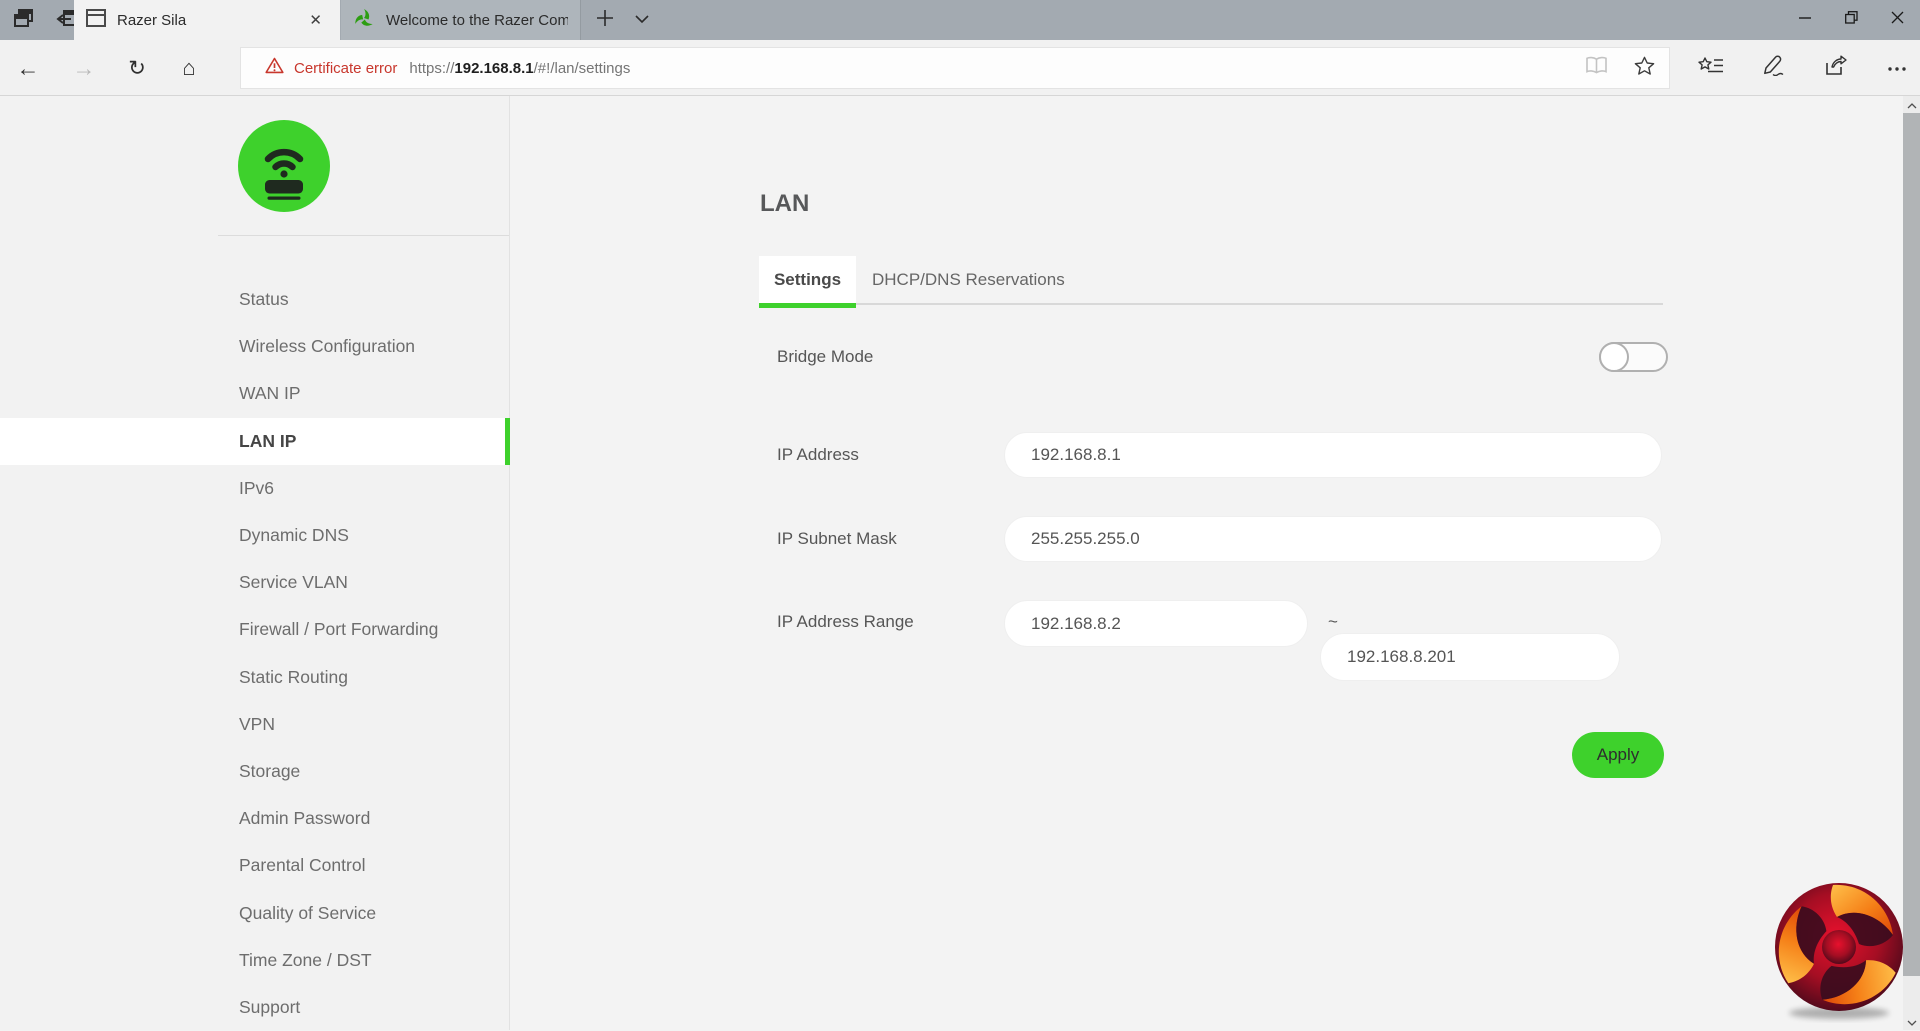 The image size is (1920, 1031). What do you see at coordinates (255, 393) in the screenshot?
I see `sidebar-item-wan-ip: WAN IP` at bounding box center [255, 393].